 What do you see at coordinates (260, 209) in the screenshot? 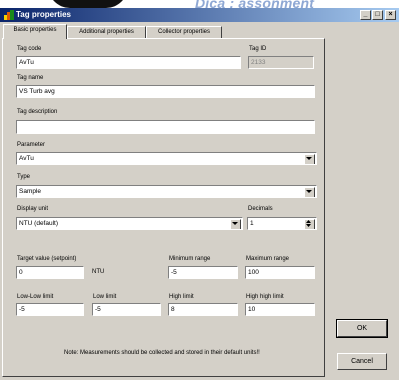
I see `decimals-label: Decimals` at bounding box center [260, 209].